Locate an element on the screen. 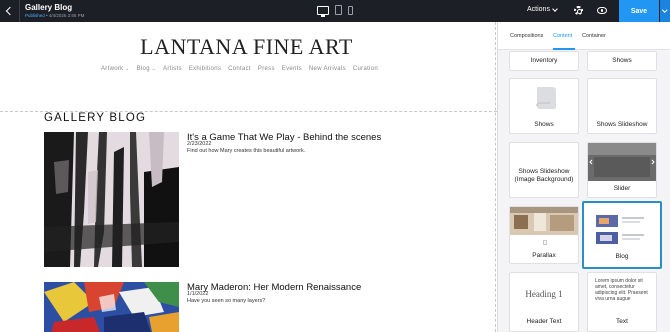 The width and height of the screenshot is (670, 332). nav-item-contact: Contact is located at coordinates (239, 69).